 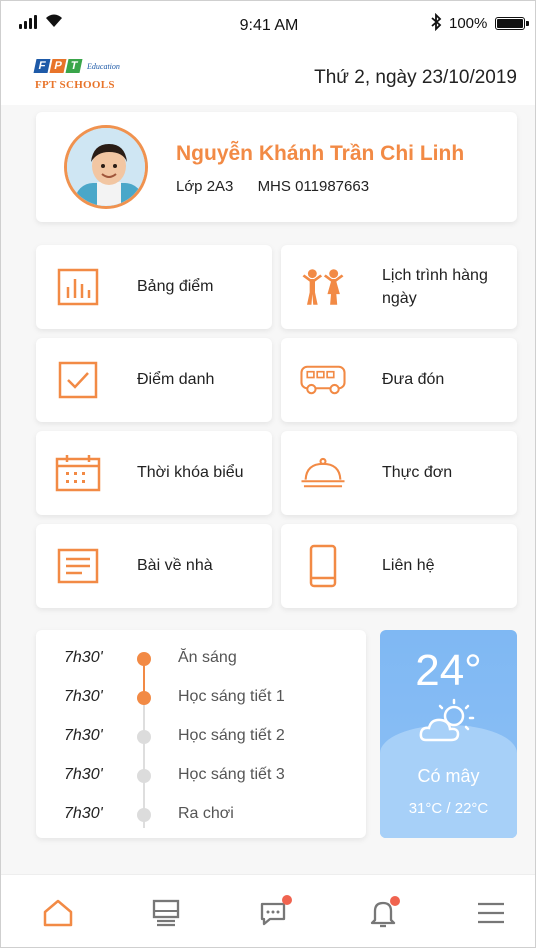 I want to click on menu-tile-label: Thời khóa biểu, so click(x=190, y=473).